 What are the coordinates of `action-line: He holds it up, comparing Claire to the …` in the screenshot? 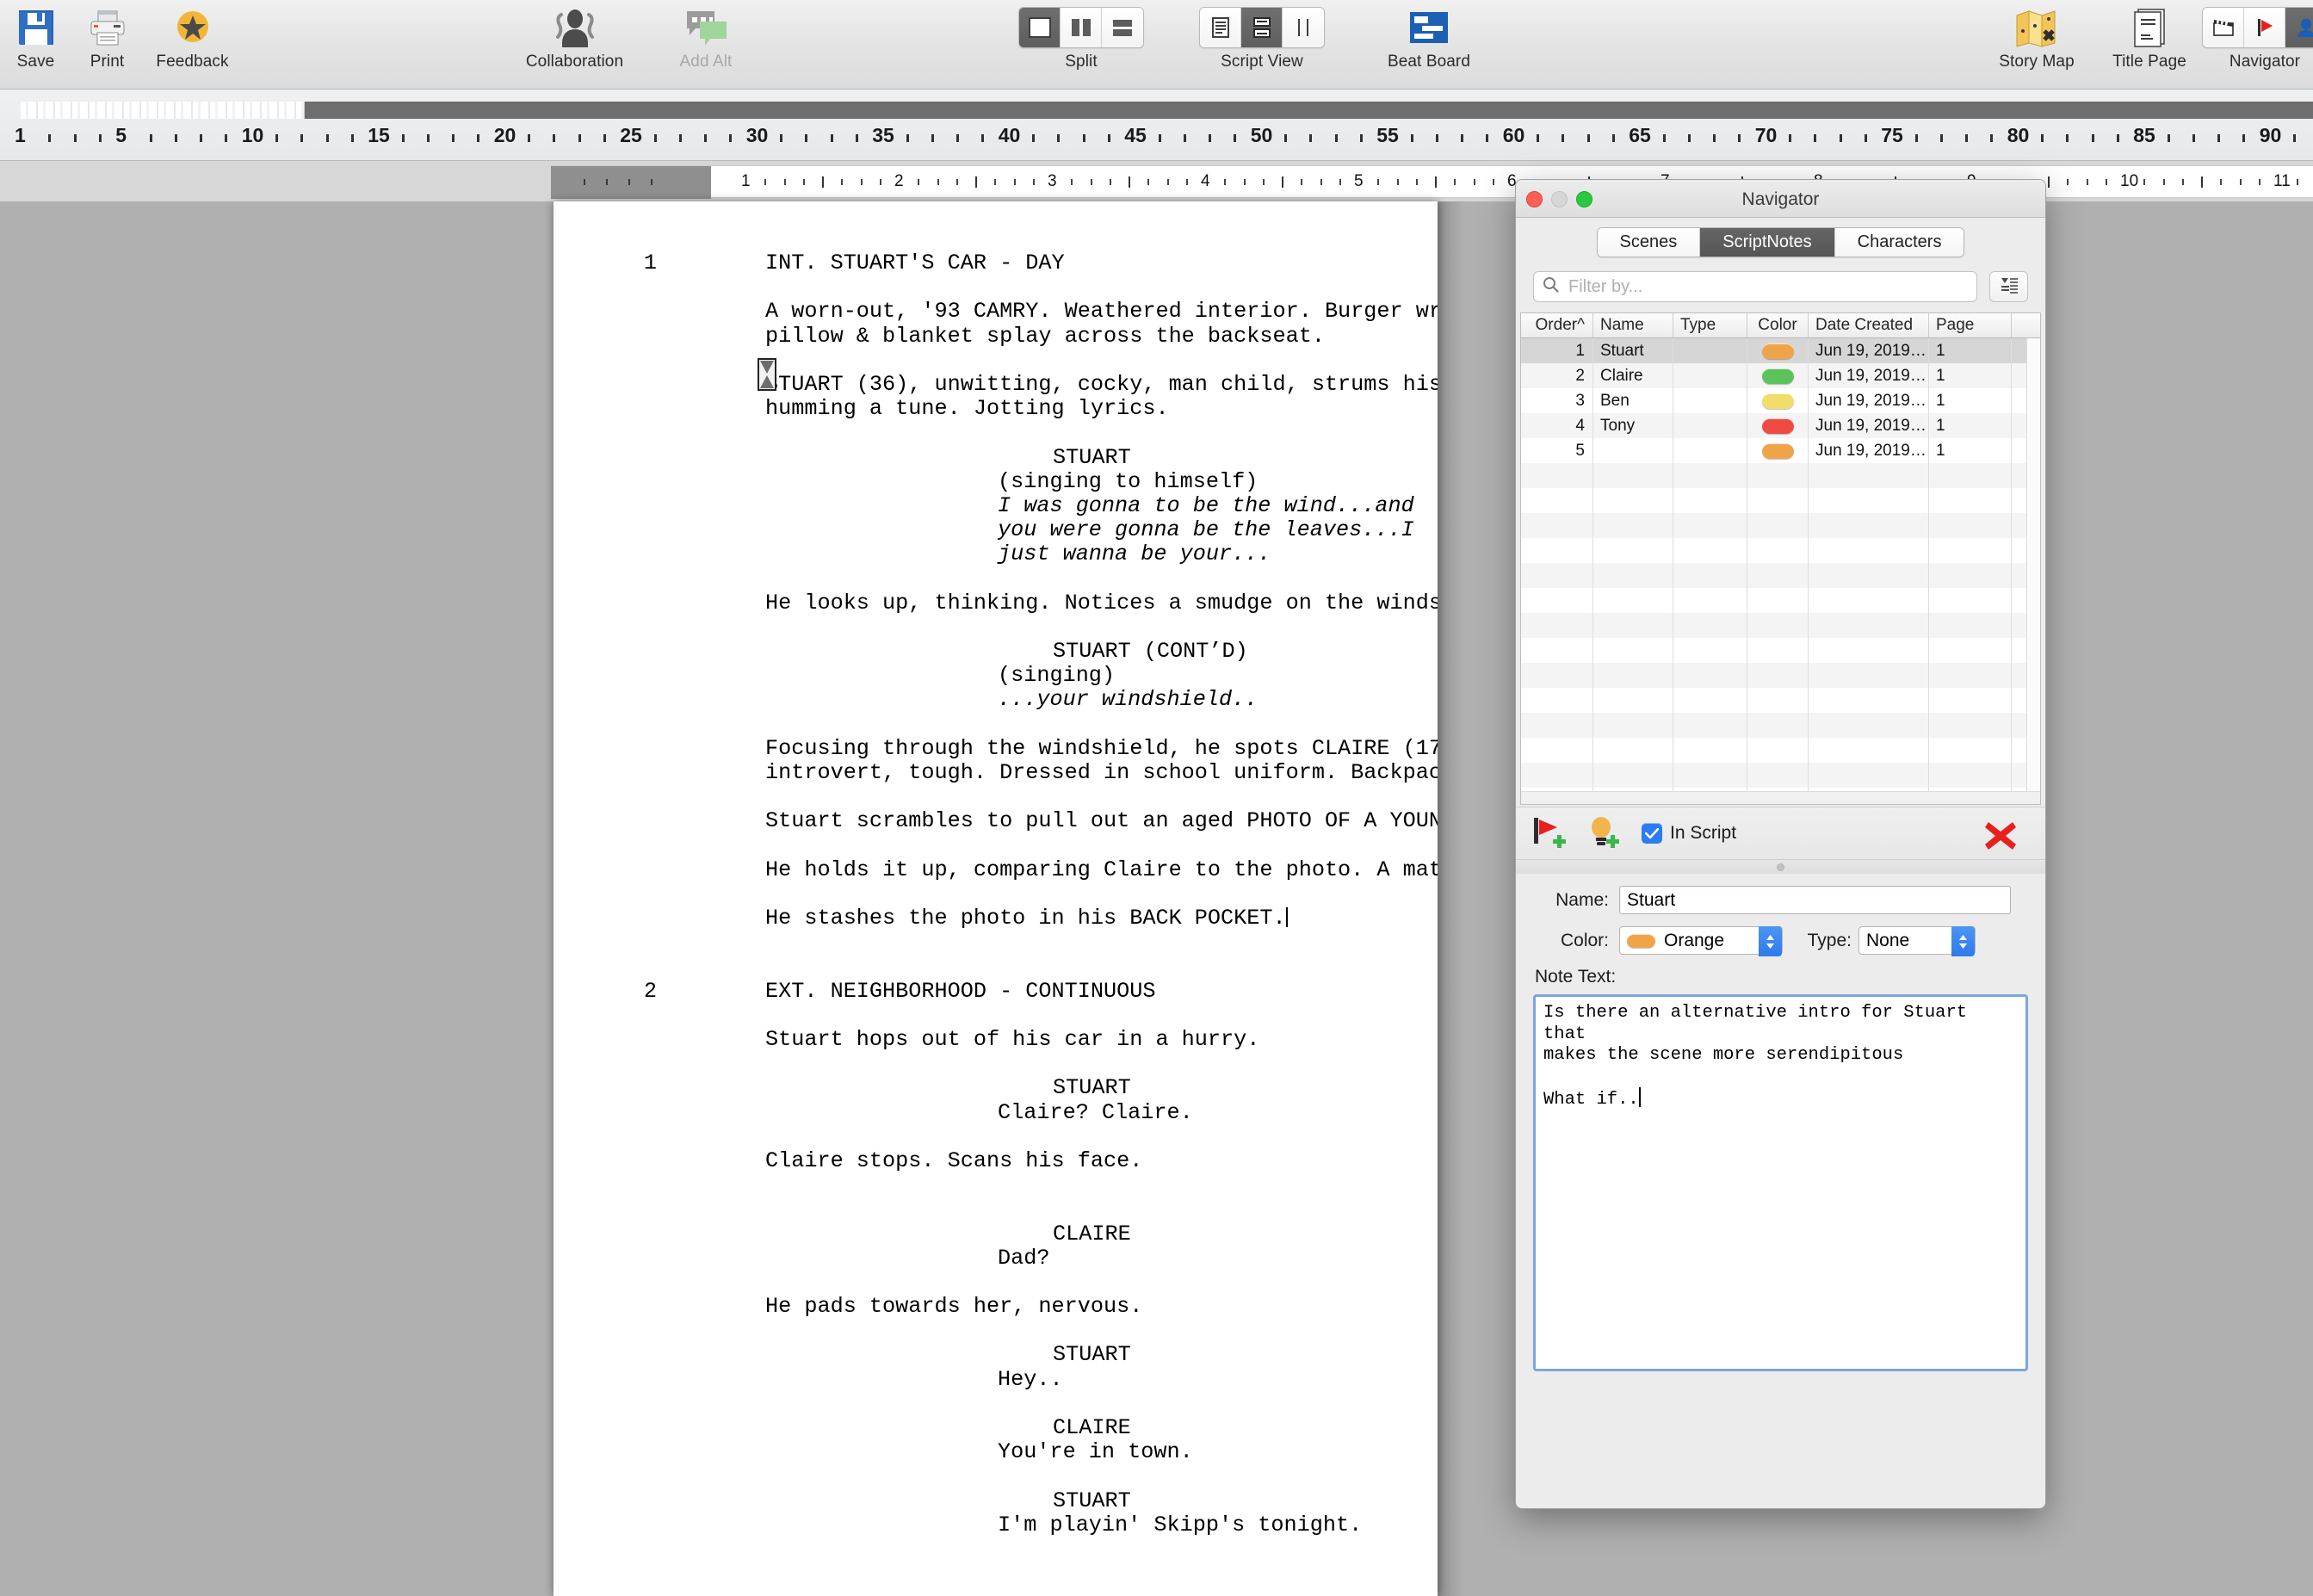 It's located at (996, 869).